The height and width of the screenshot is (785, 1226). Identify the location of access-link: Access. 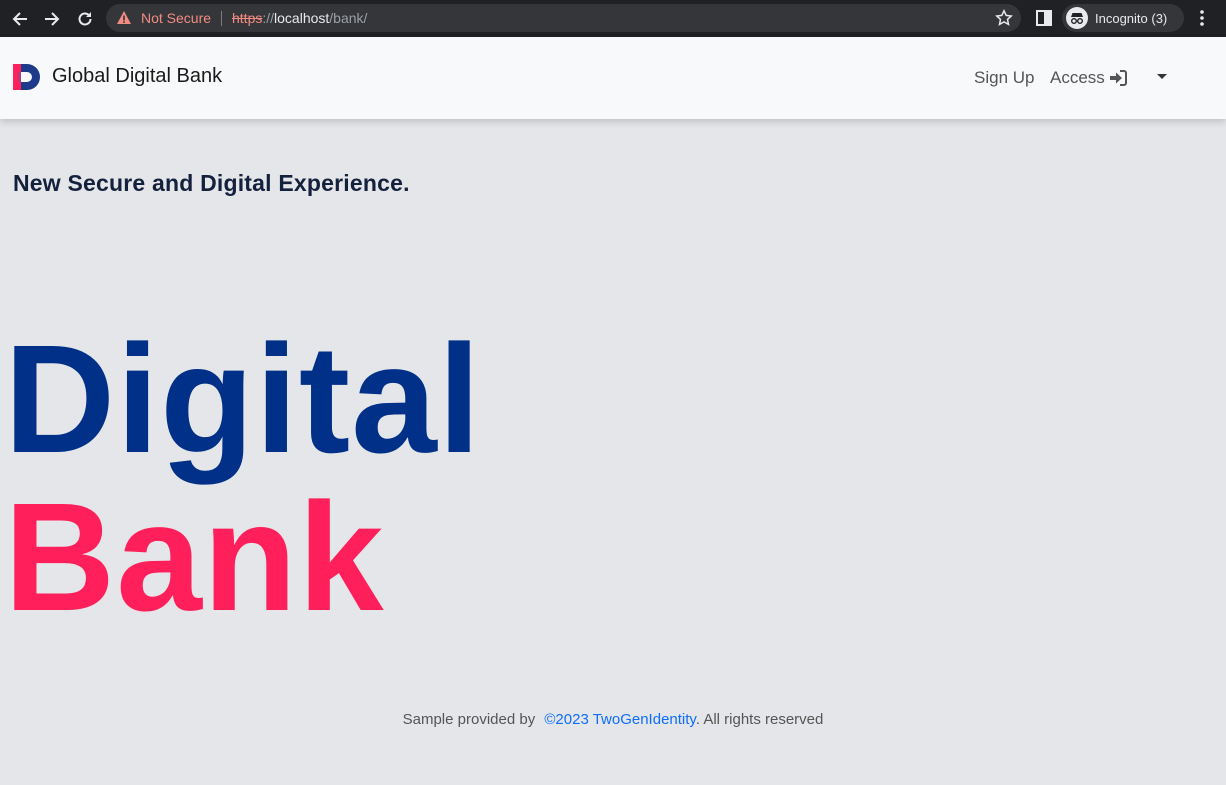
(1088, 78).